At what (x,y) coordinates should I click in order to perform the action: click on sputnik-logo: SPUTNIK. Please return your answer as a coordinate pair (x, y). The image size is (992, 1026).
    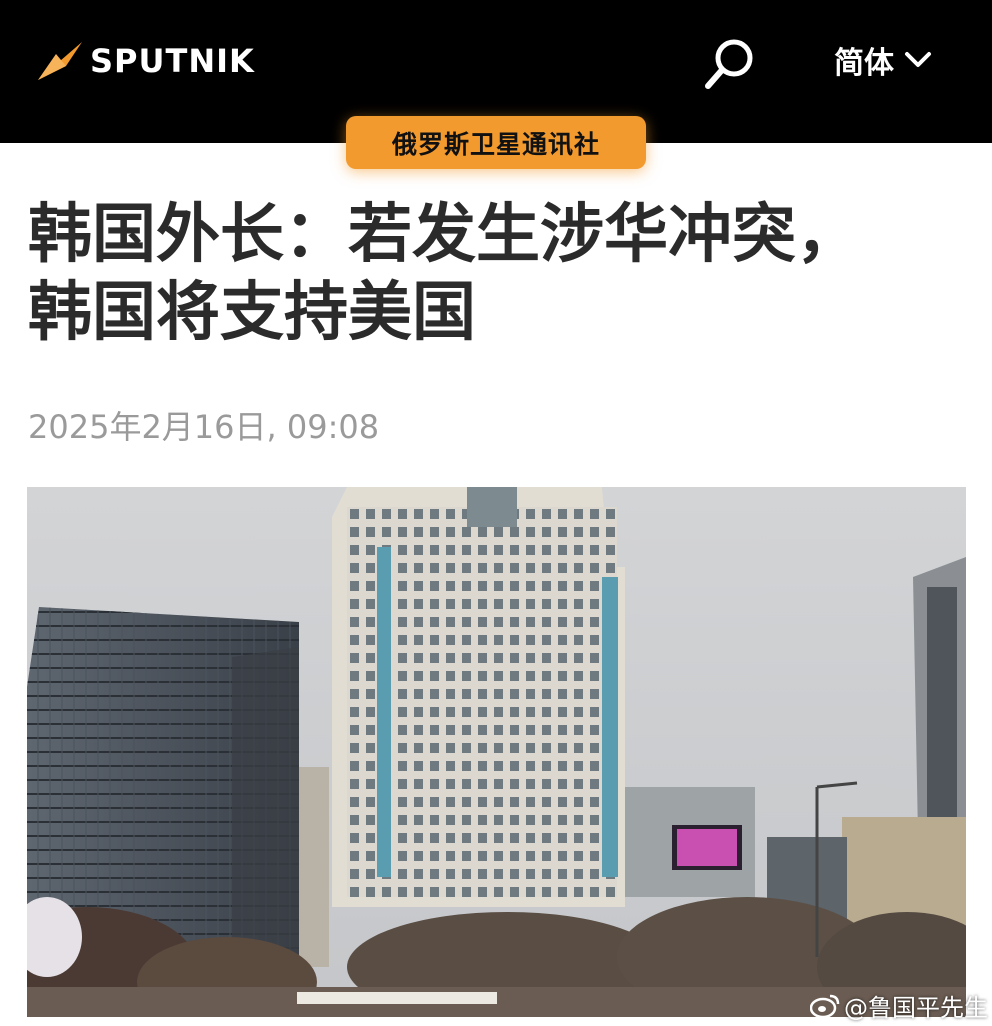
    Looking at the image, I should click on (145, 61).